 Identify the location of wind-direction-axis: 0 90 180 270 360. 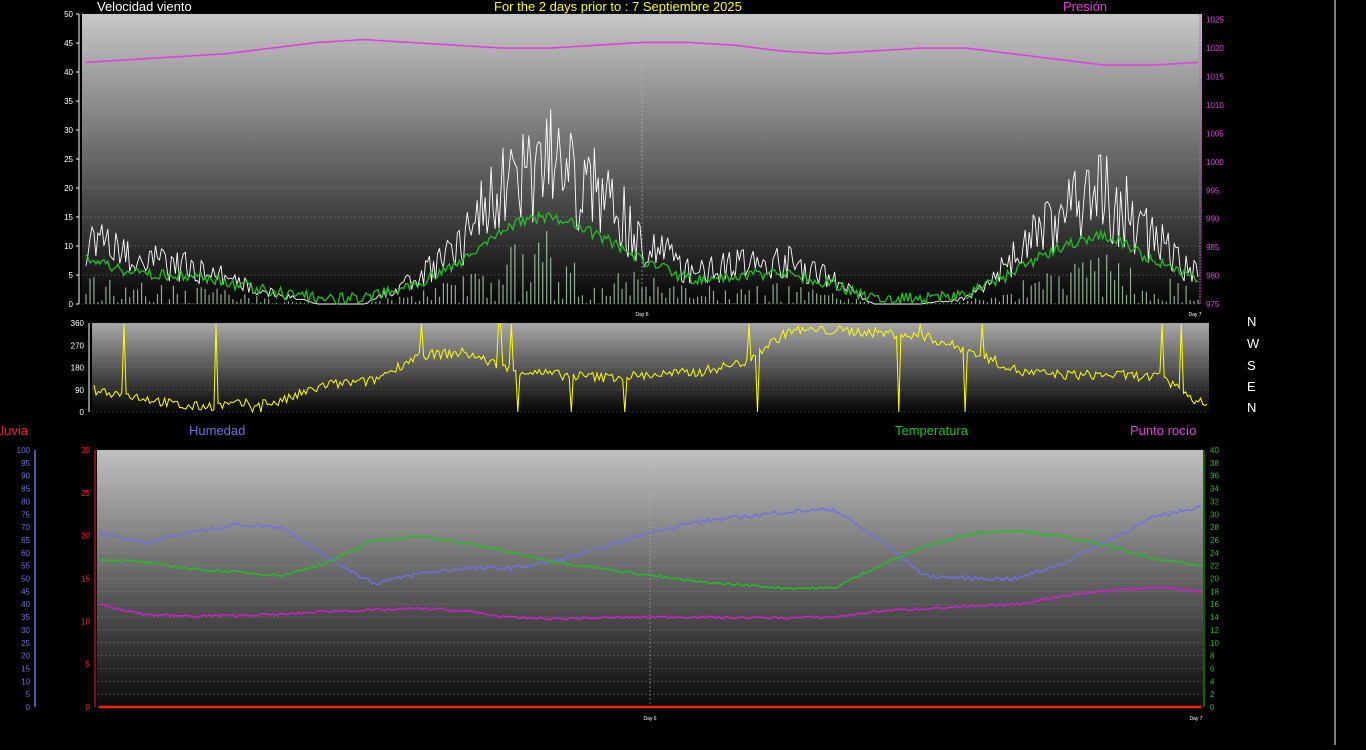
(80, 368).